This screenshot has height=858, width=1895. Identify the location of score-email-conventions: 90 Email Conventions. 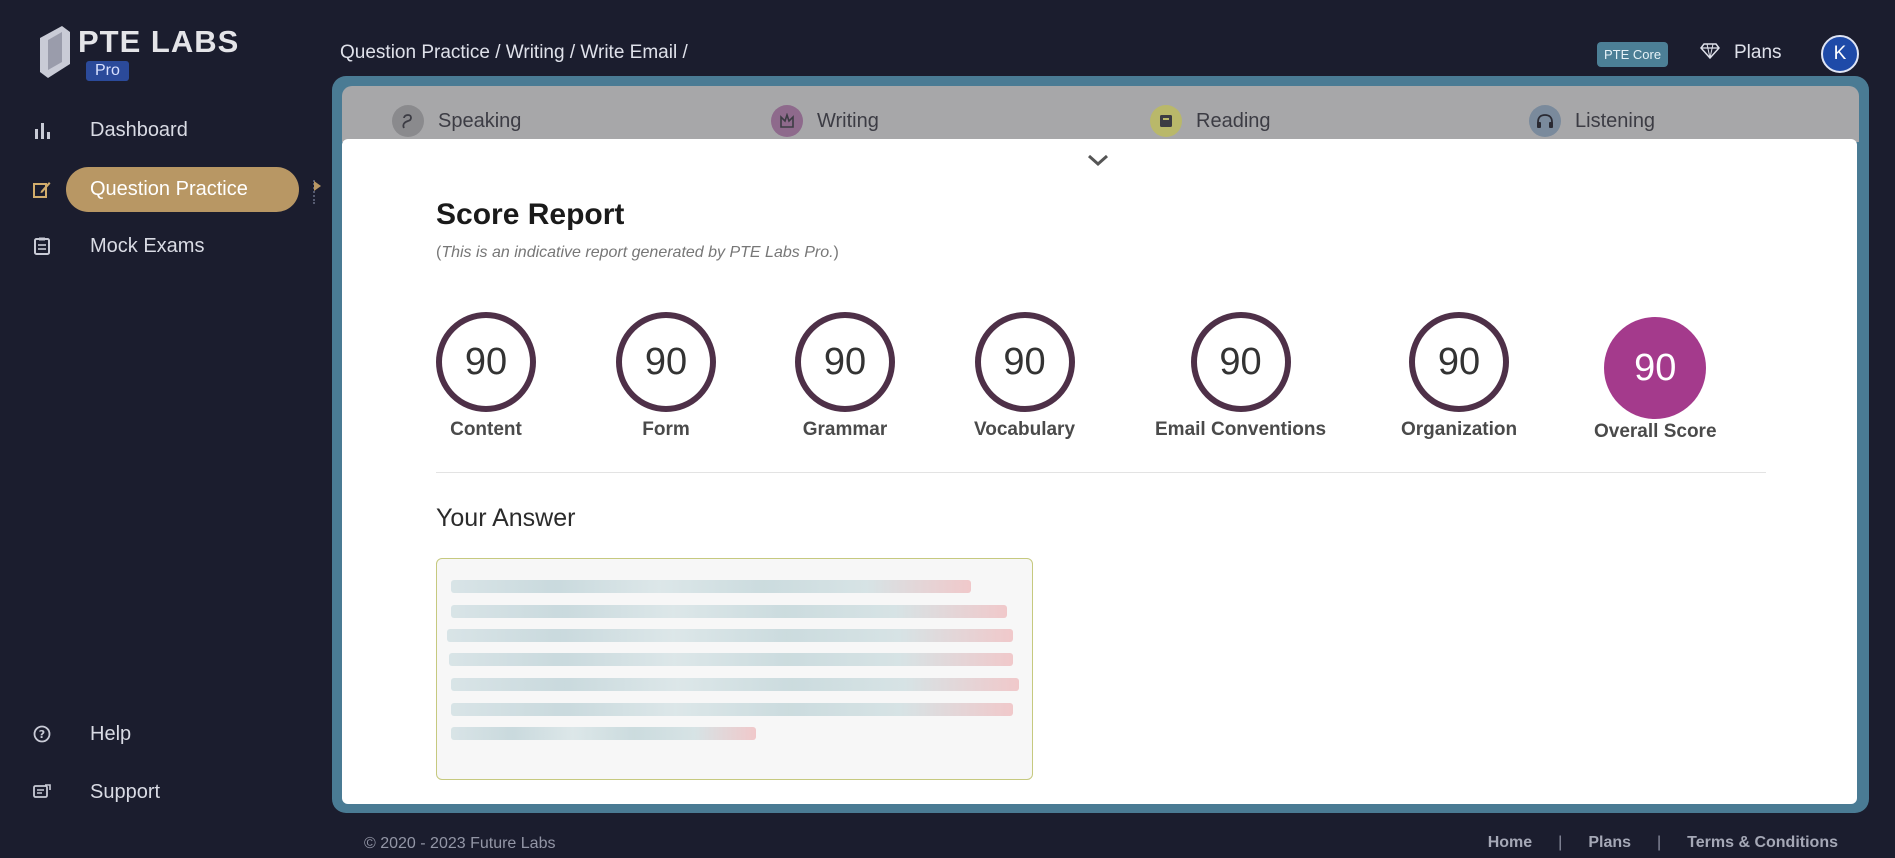
(1240, 376).